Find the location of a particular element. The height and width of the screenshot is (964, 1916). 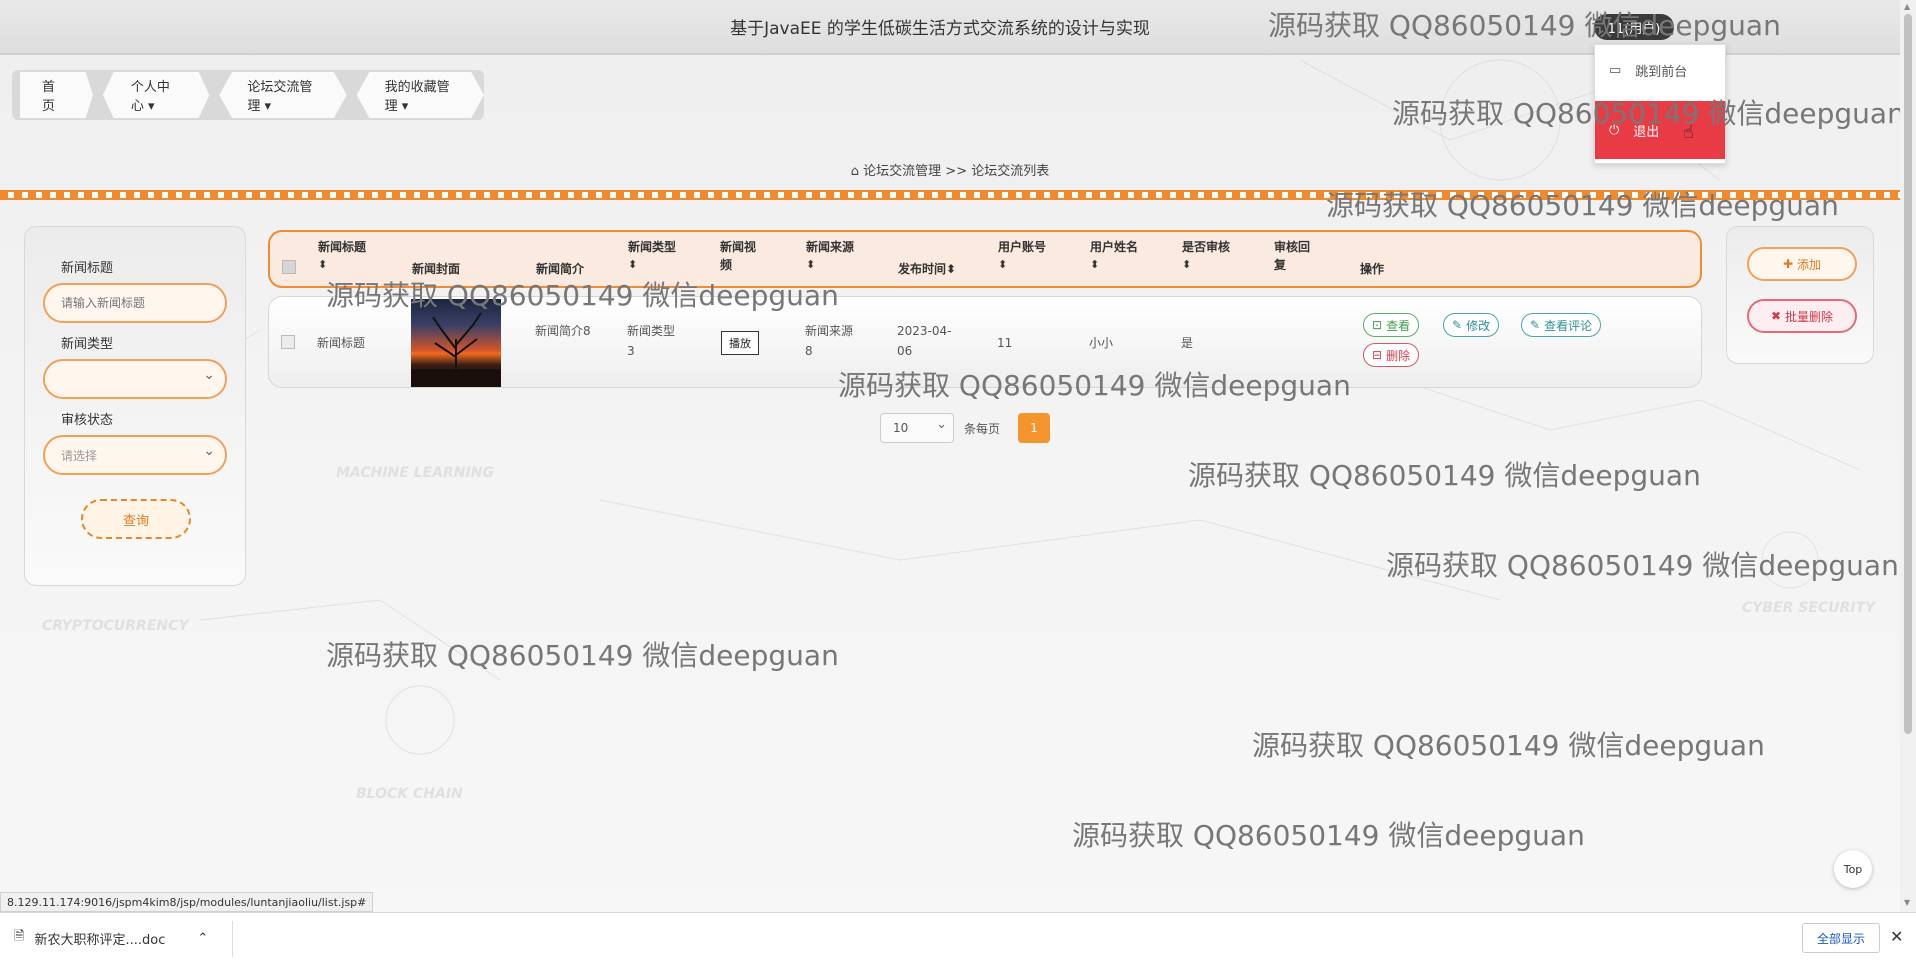

main-nav: 首页 个人中心 ▾ 论坛交流管理 ▾ 我的收藏管理 ▾ is located at coordinates (248, 95).